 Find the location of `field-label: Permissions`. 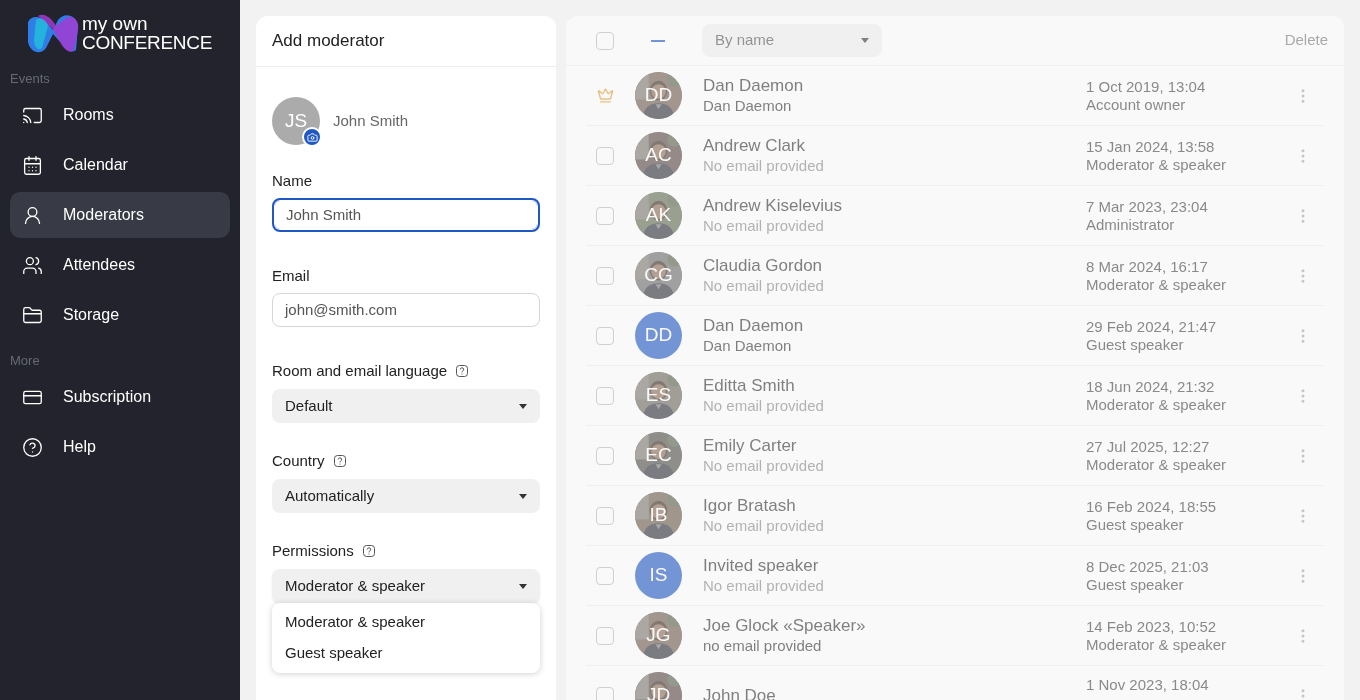

field-label: Permissions is located at coordinates (313, 550).